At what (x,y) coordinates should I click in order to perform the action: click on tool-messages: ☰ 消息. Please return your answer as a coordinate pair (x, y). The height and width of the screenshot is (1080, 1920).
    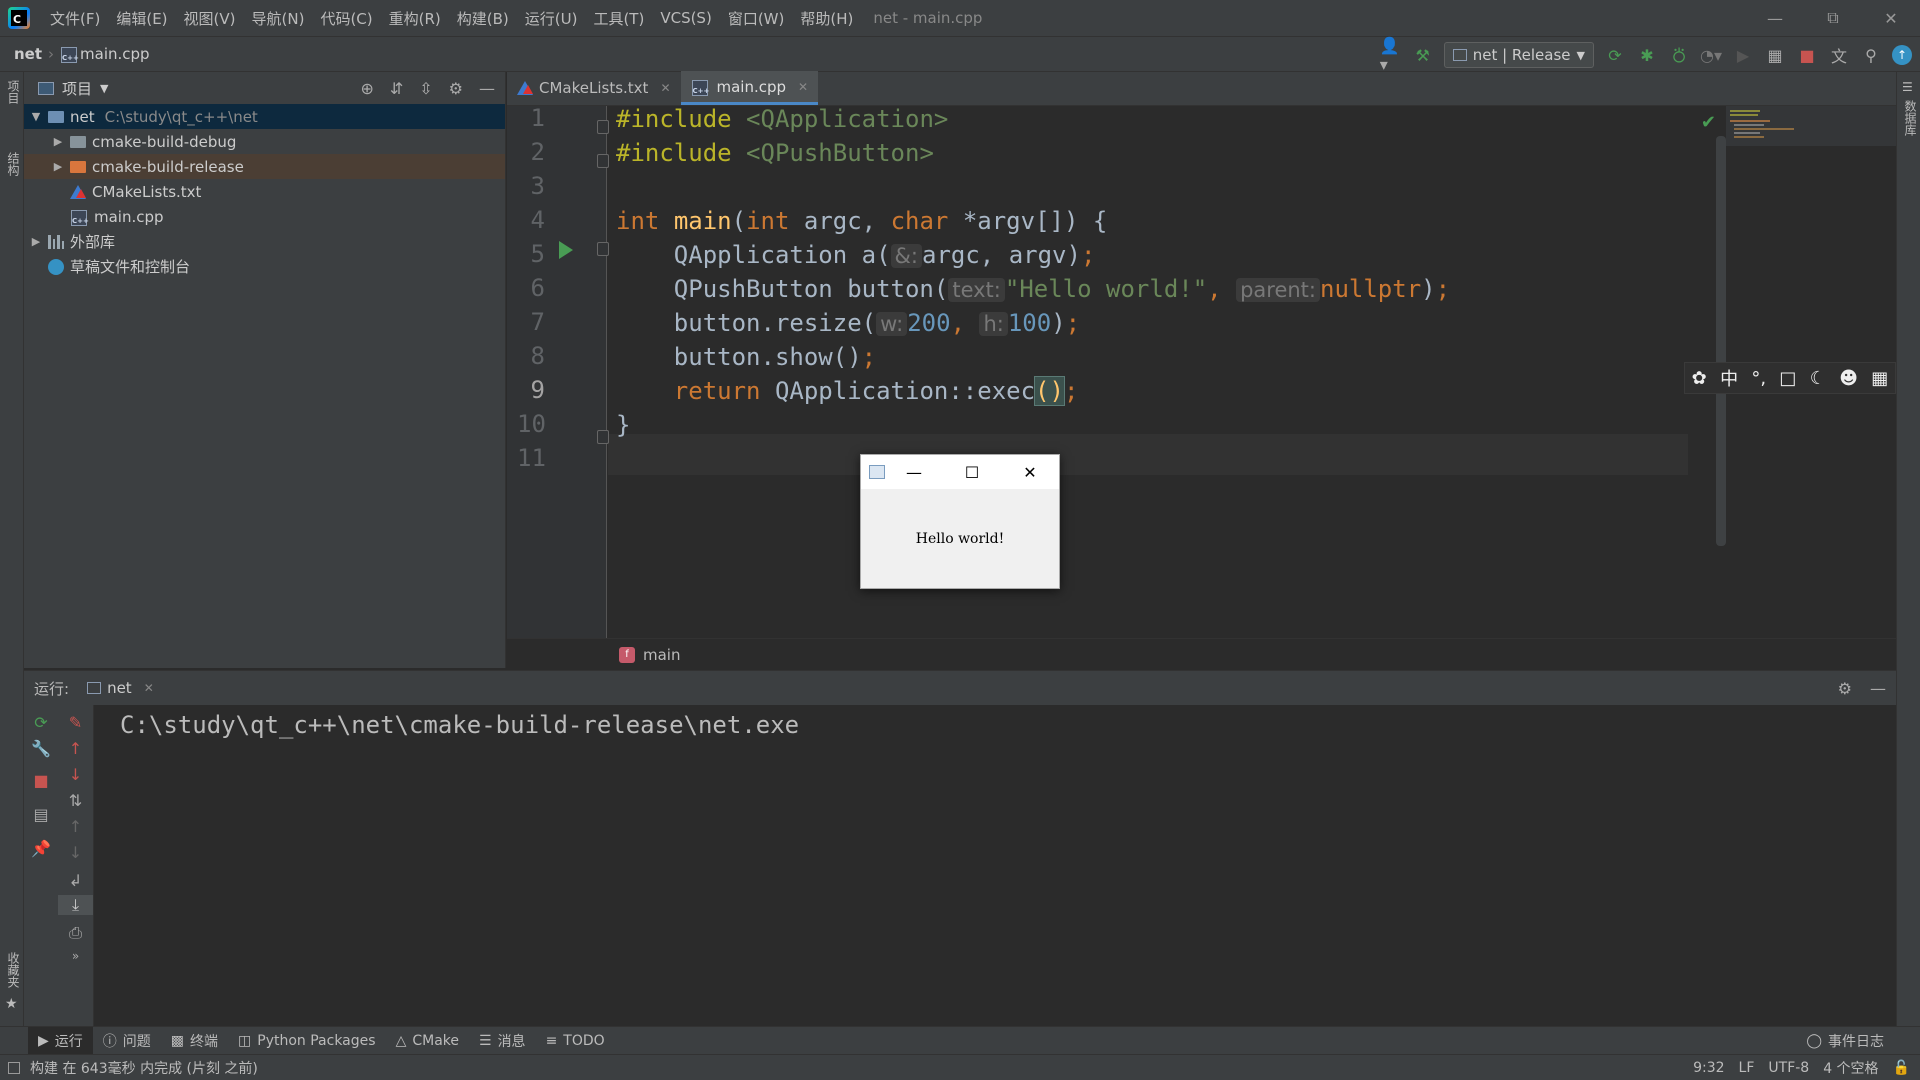
    Looking at the image, I should click on (502, 1041).